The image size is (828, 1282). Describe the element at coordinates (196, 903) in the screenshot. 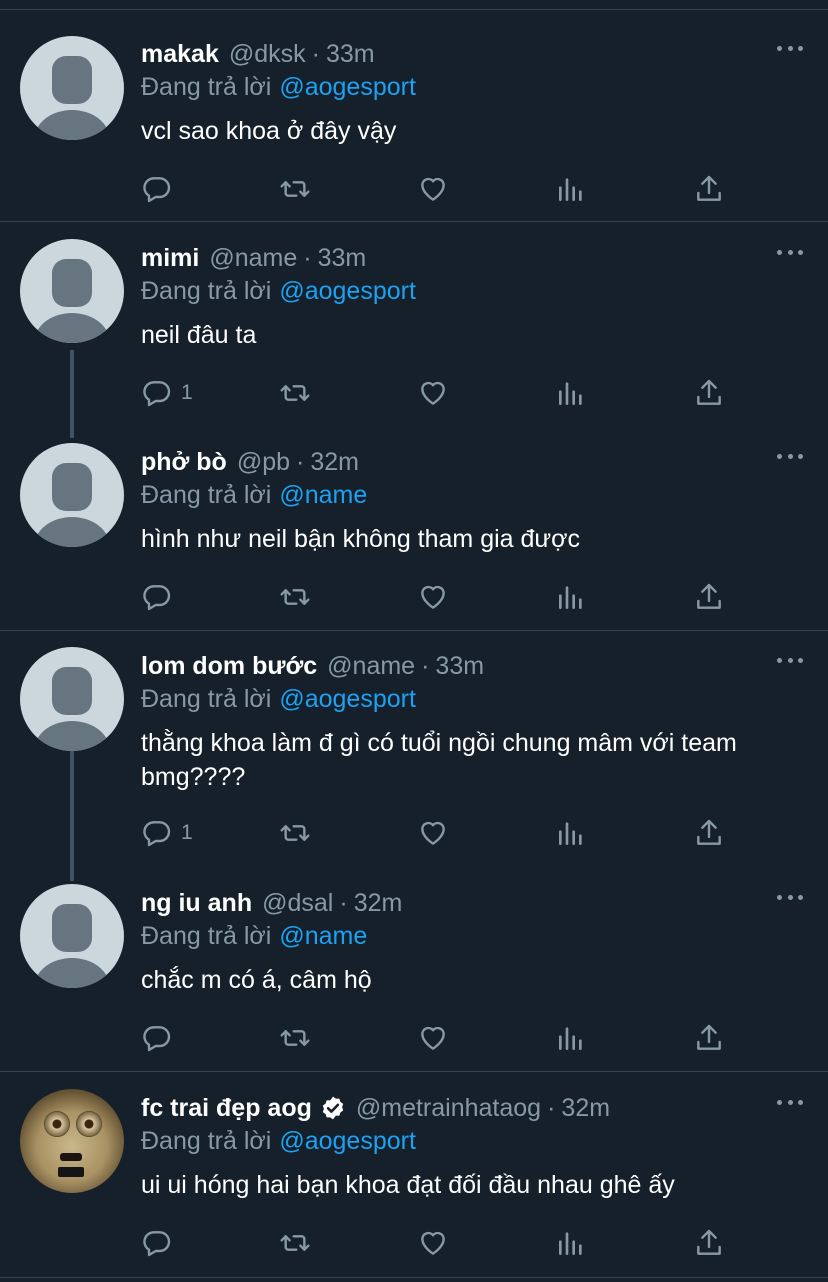

I see `display-name: ng iu anh` at that location.